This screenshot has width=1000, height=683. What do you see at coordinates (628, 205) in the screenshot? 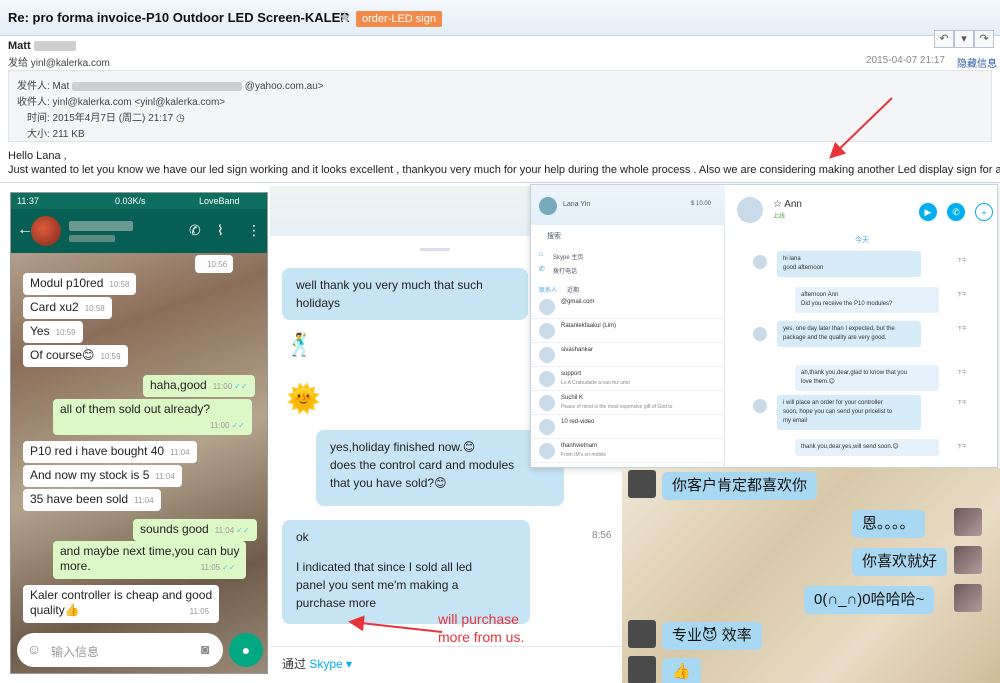
I see `profile-header: Lana Yin $ 10.00` at bounding box center [628, 205].